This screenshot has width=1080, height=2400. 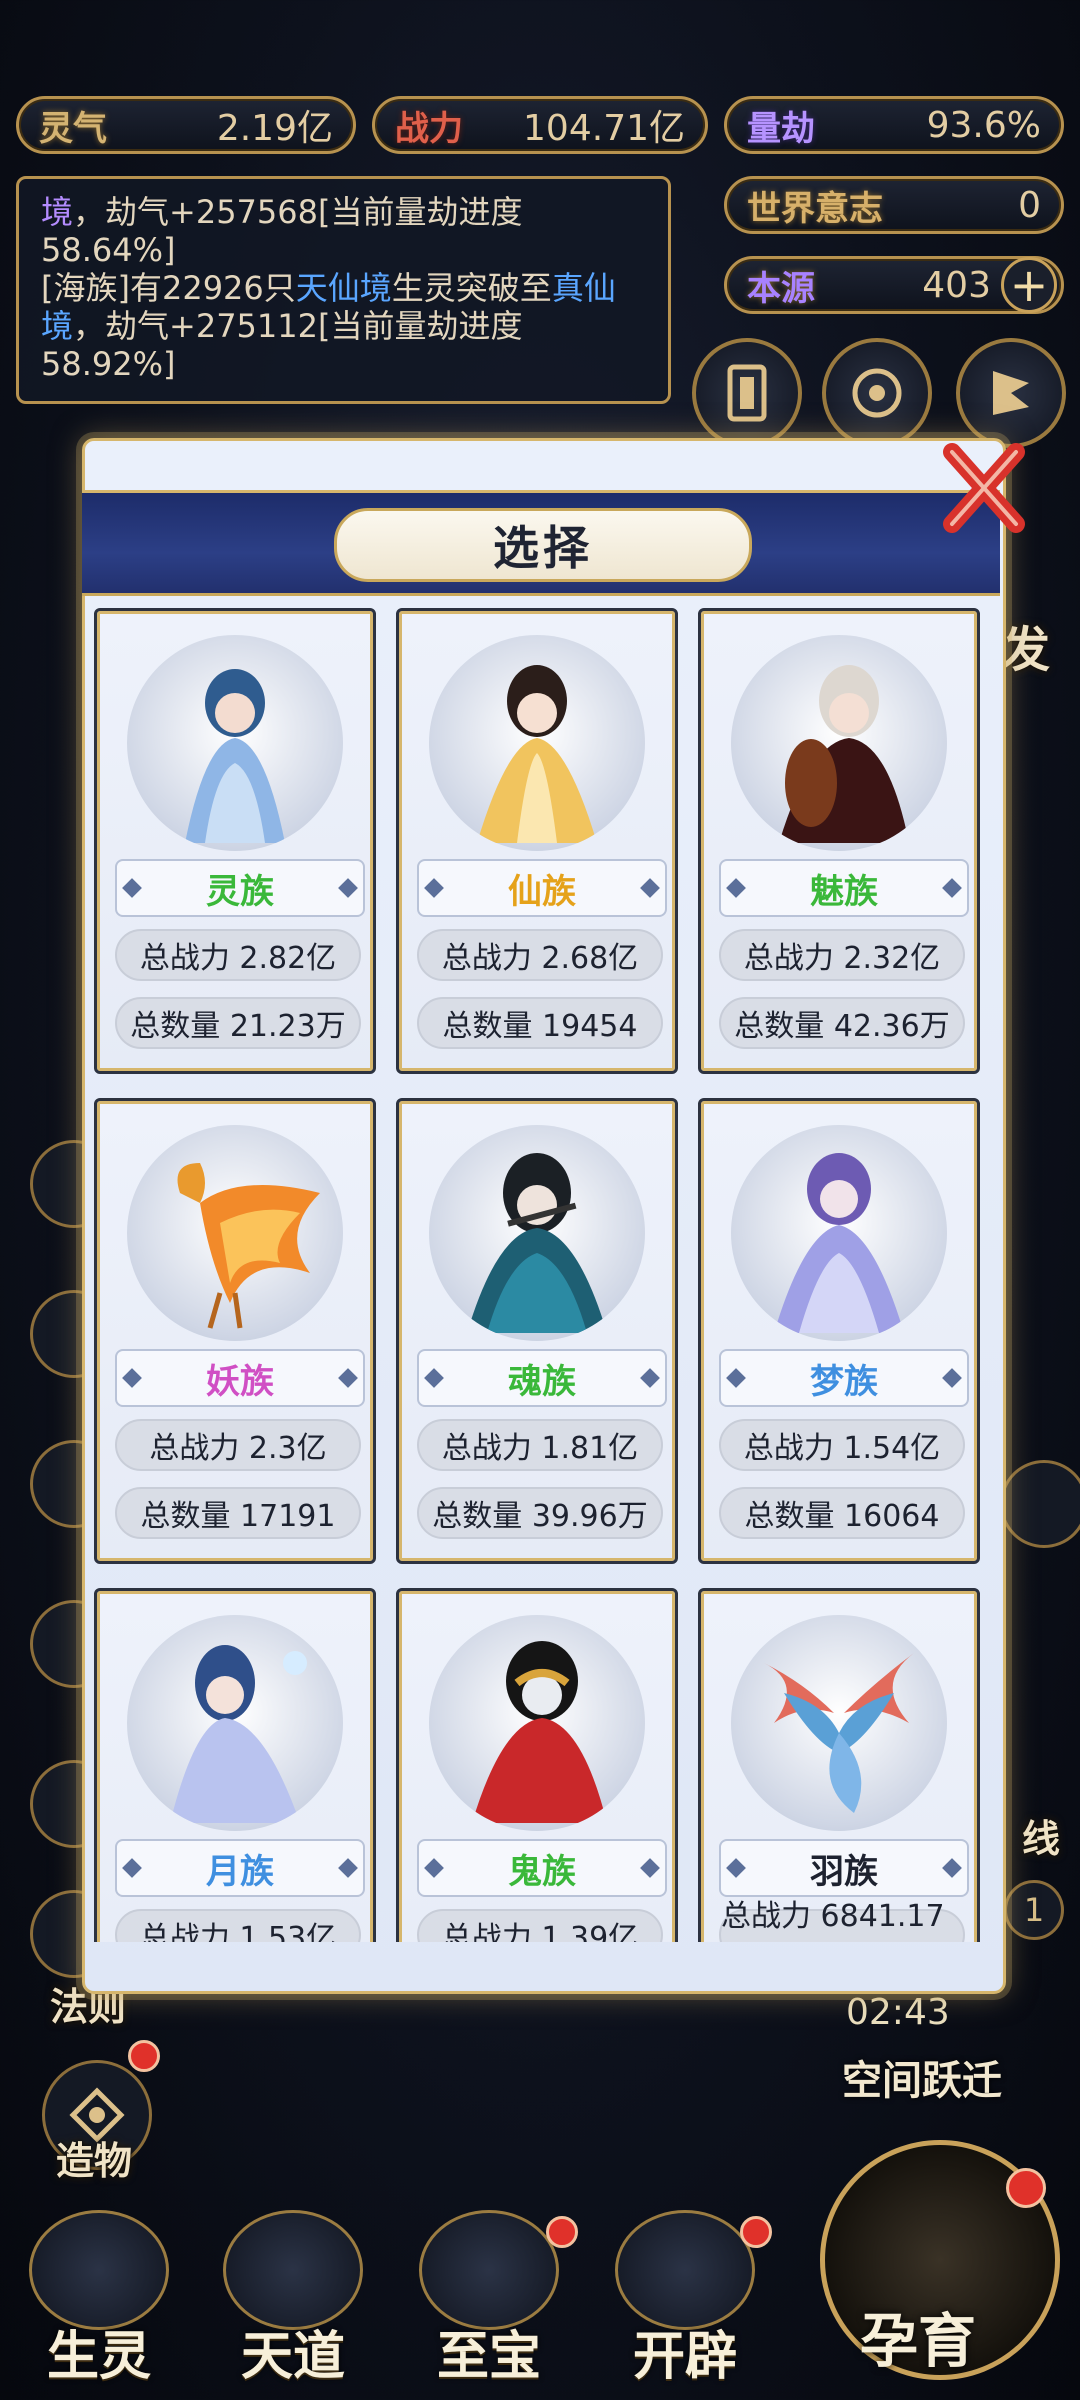 What do you see at coordinates (815, 208) in the screenshot?
I see `shijie-yizhi-label: 世界意志` at bounding box center [815, 208].